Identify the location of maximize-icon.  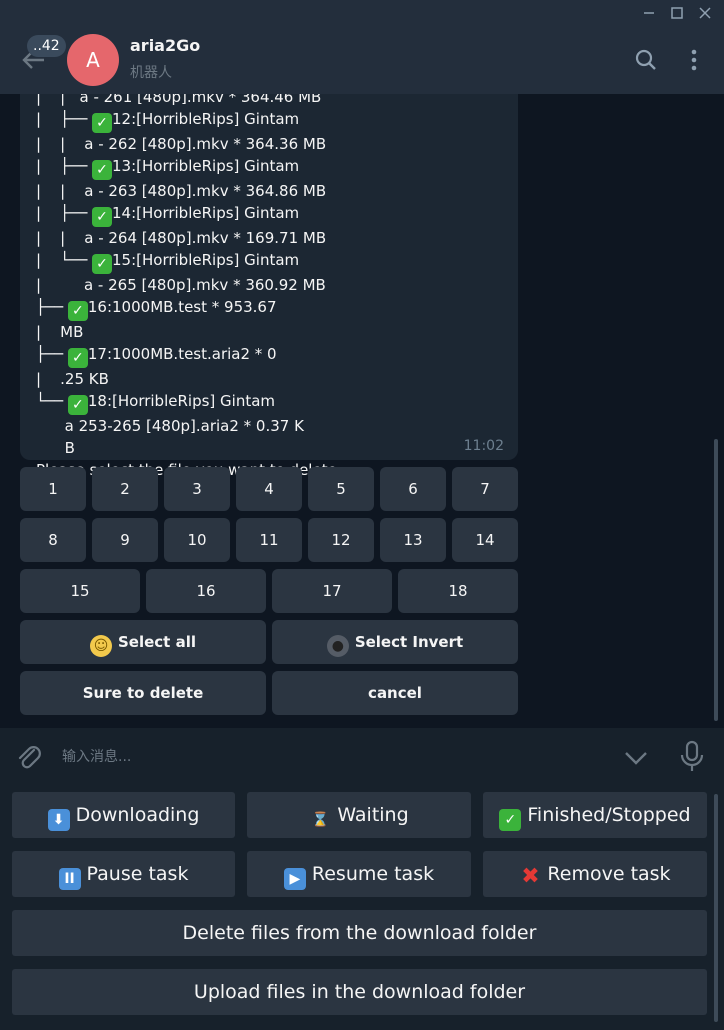
(677, 13).